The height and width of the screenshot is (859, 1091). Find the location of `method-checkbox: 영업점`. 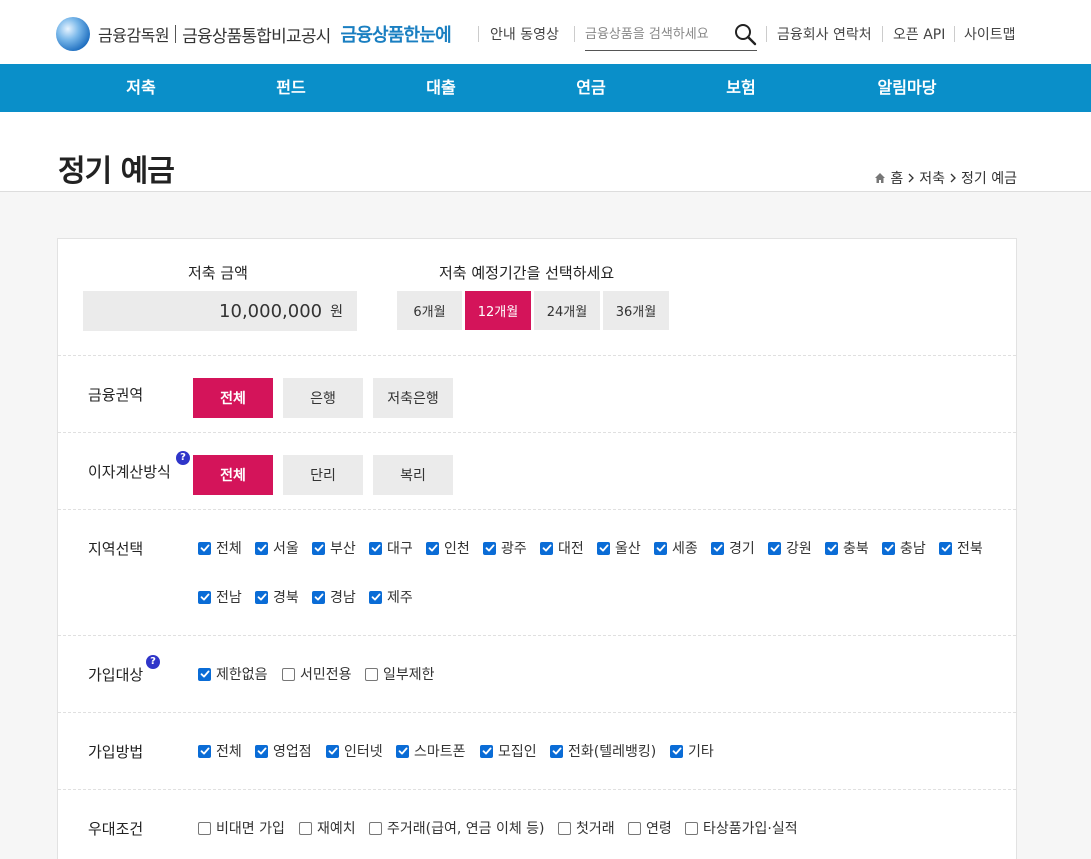

method-checkbox: 영업점 is located at coordinates (283, 751).